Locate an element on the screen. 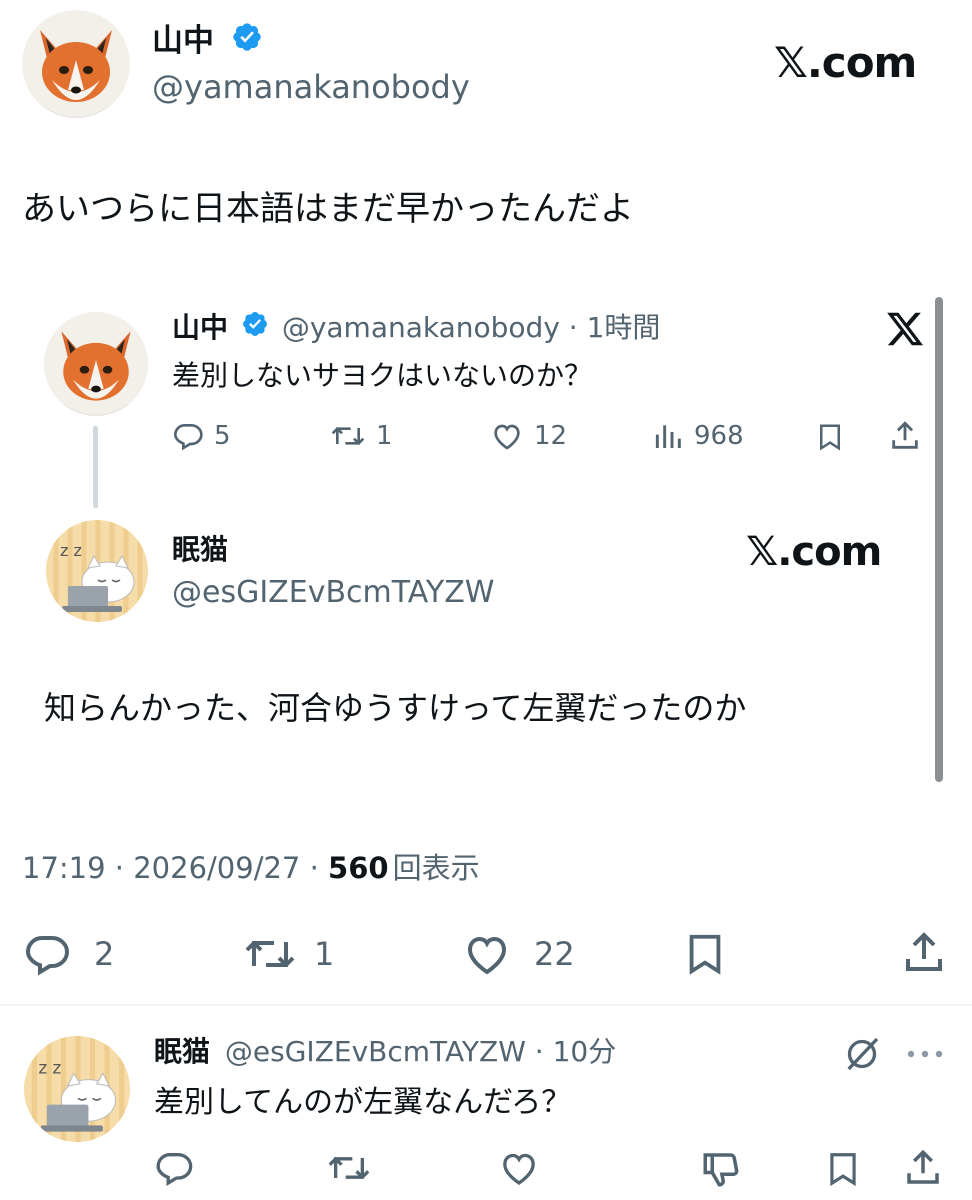 The image size is (972, 1200). x-logo-icon is located at coordinates (905, 331).